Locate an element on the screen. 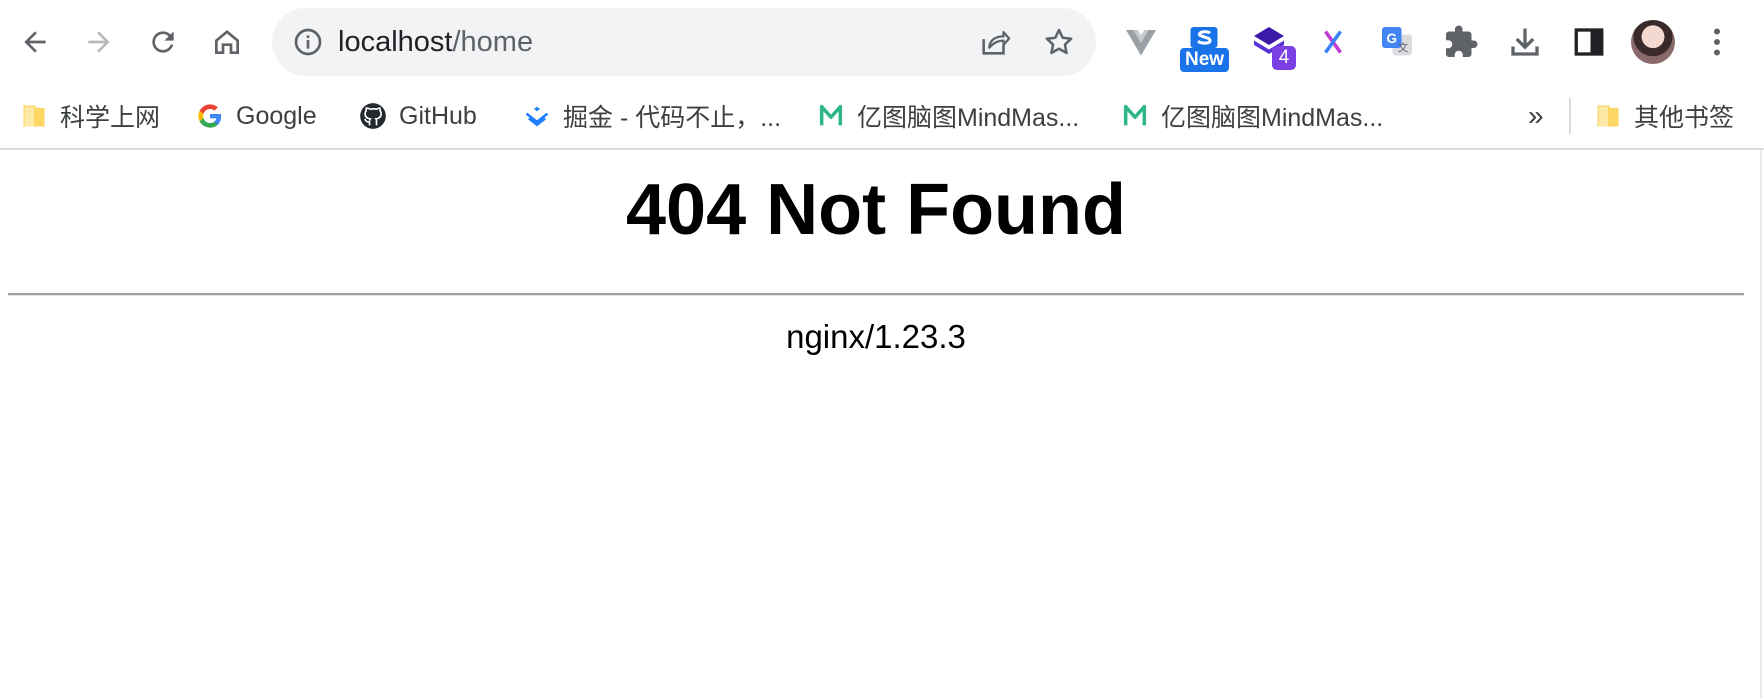 The width and height of the screenshot is (1764, 698). svg-text: 文 is located at coordinates (1403, 47).